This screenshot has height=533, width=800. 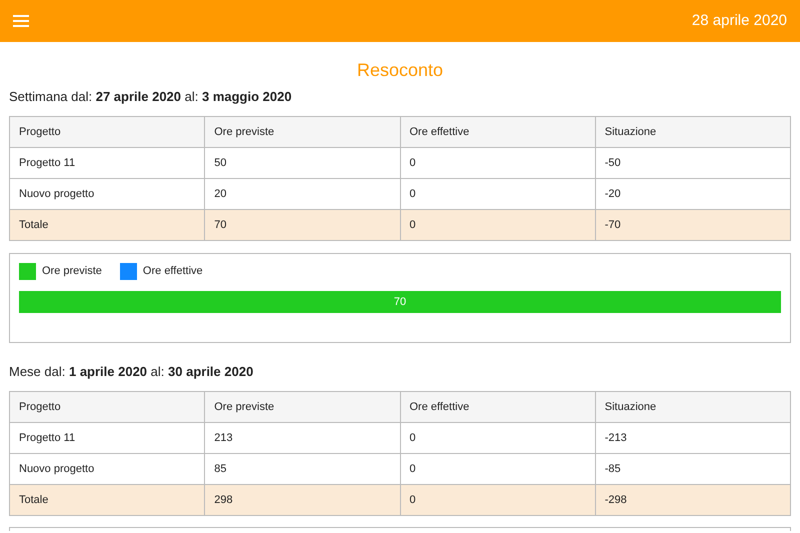 I want to click on menu-icon, so click(x=21, y=21).